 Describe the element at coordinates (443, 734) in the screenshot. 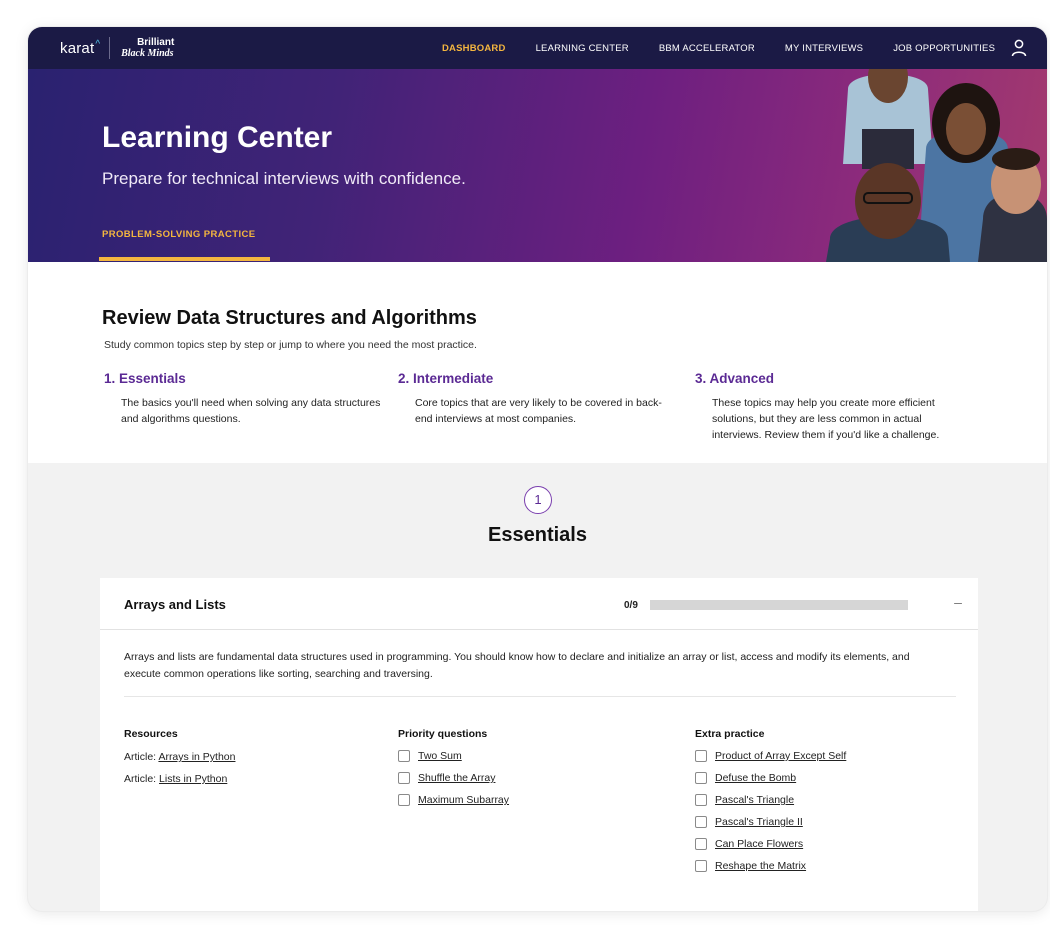

I see `priority-title: Priority questions` at that location.